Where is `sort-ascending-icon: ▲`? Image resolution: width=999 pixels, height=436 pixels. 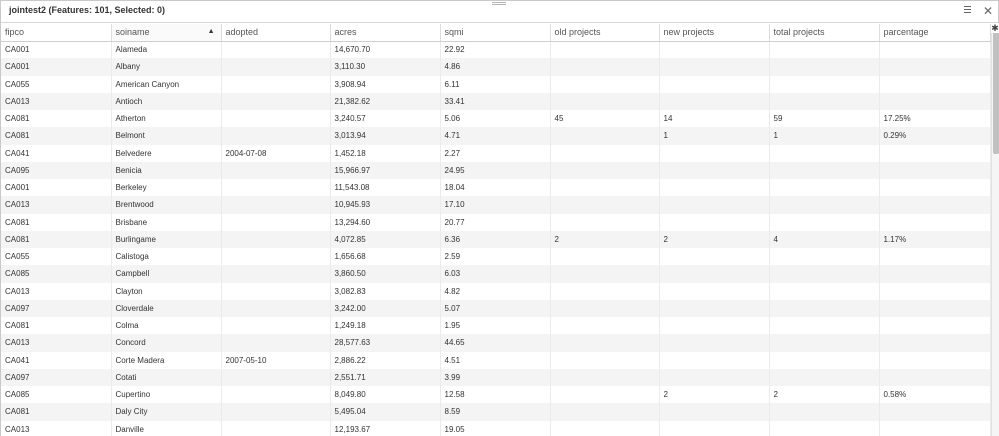 sort-ascending-icon: ▲ is located at coordinates (211, 31).